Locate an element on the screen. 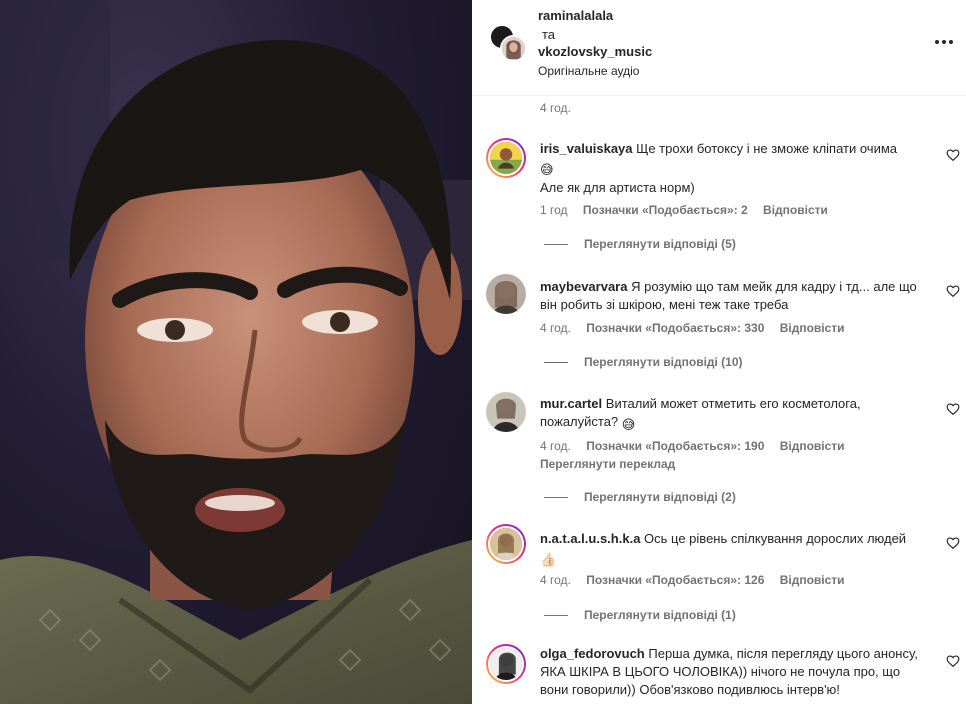 The image size is (966, 704). view-replies-button: Переглянути відповіді (1) is located at coordinates (640, 615).